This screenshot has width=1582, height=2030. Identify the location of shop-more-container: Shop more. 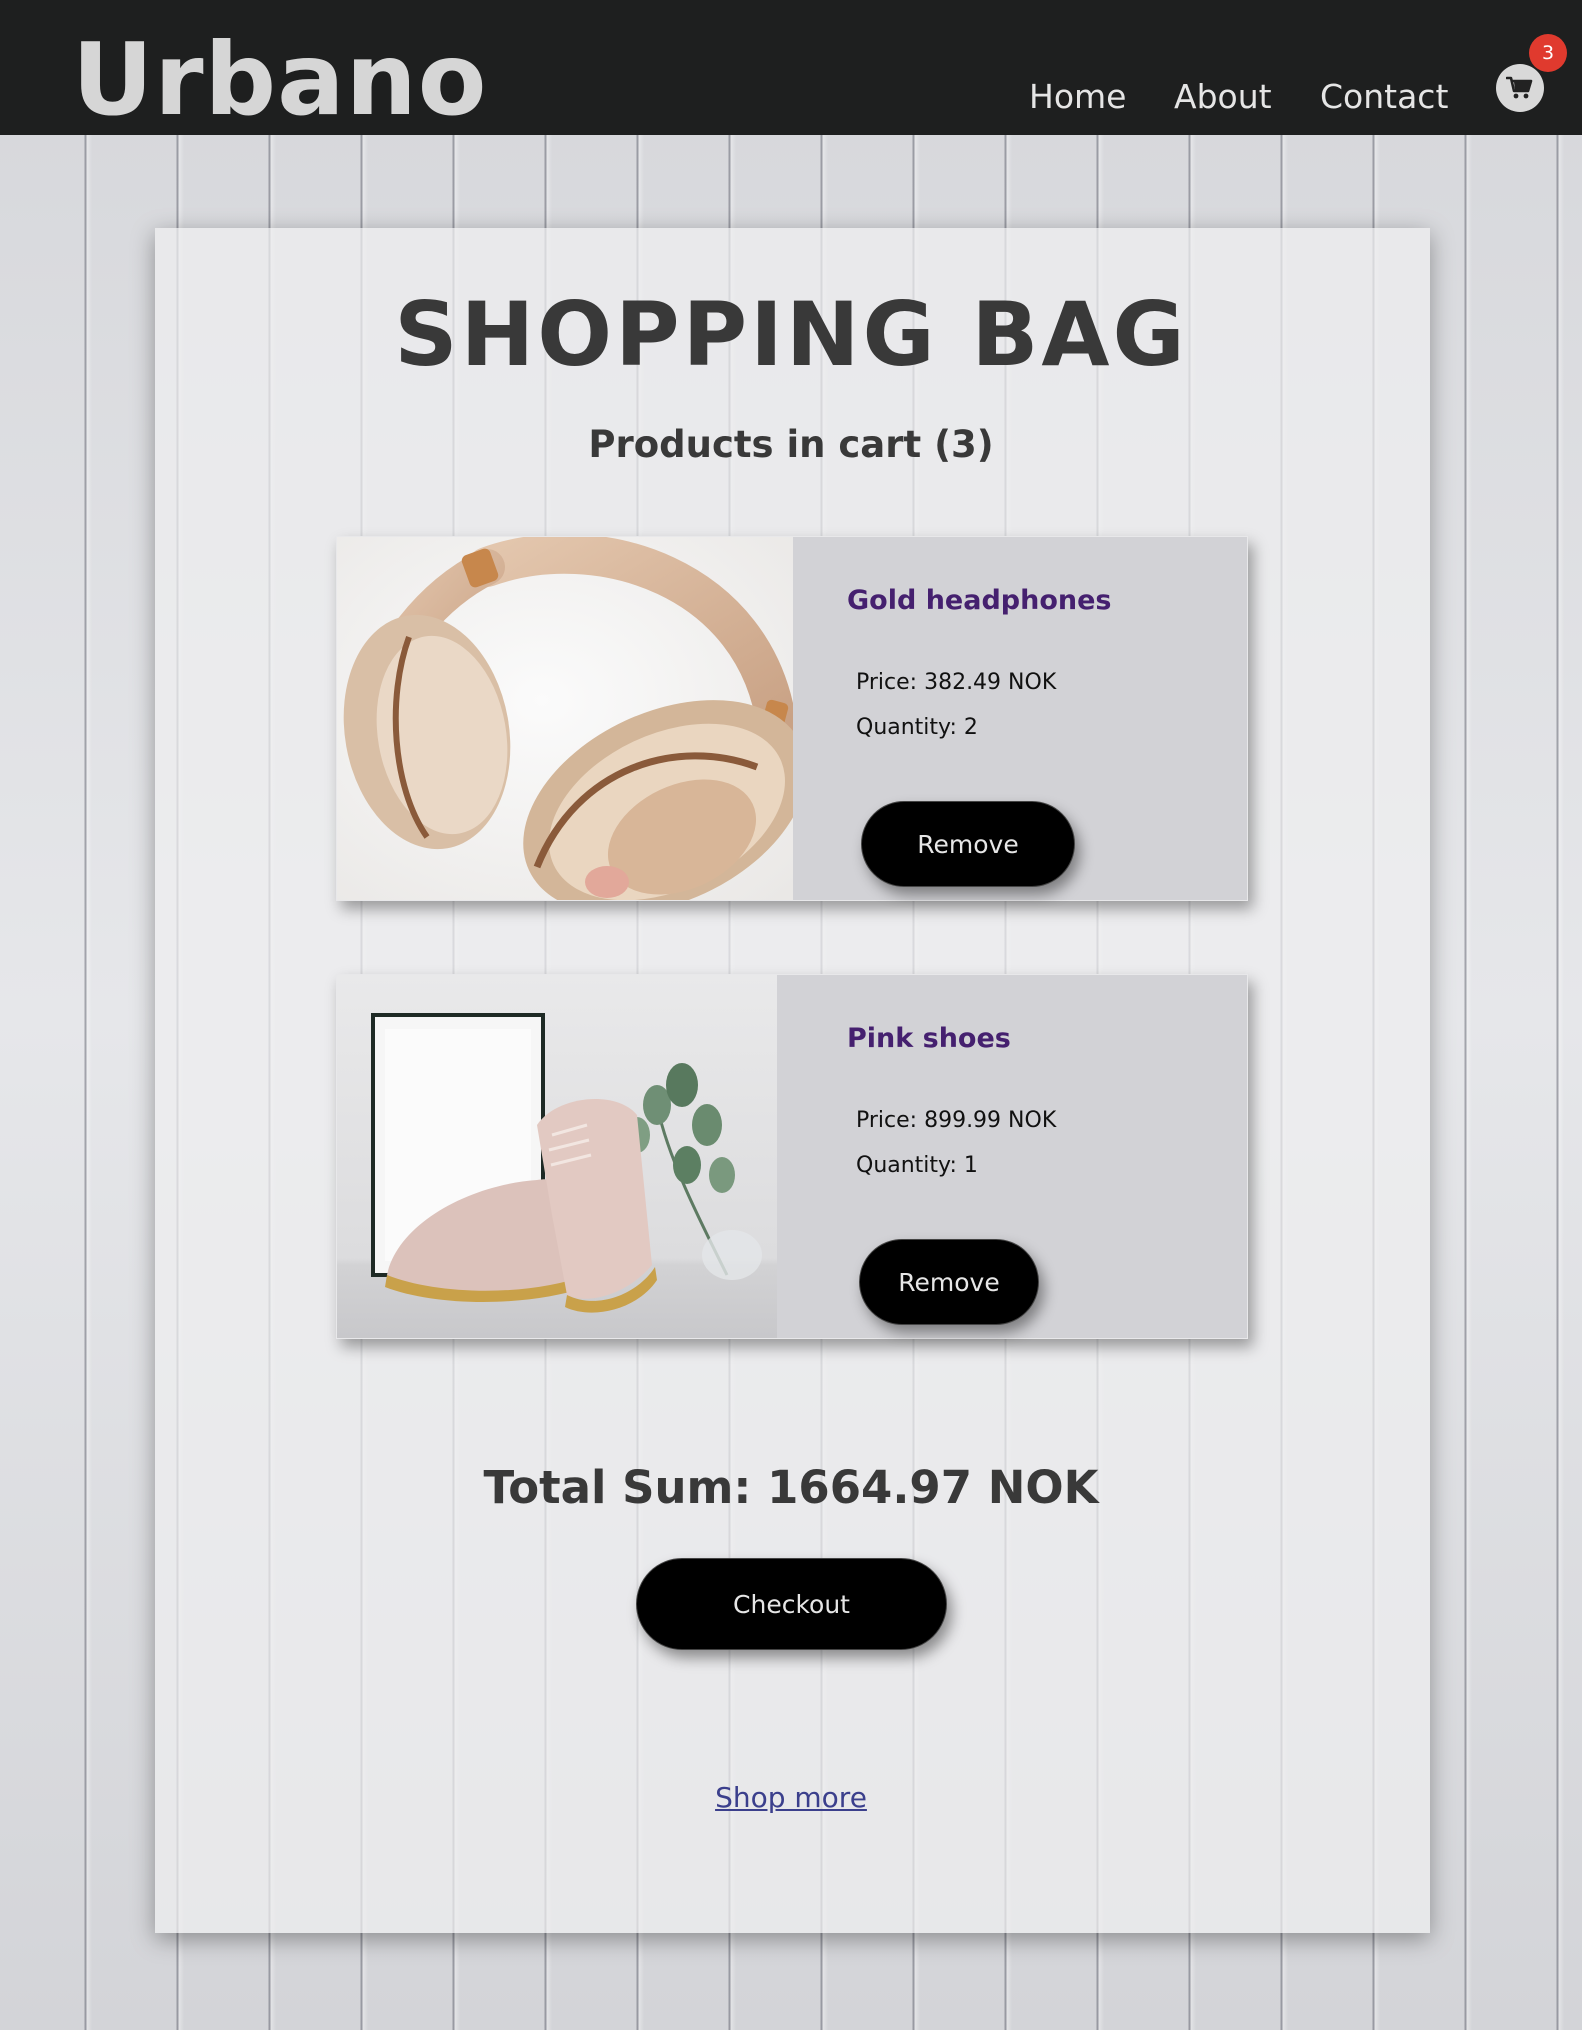
(791, 1798).